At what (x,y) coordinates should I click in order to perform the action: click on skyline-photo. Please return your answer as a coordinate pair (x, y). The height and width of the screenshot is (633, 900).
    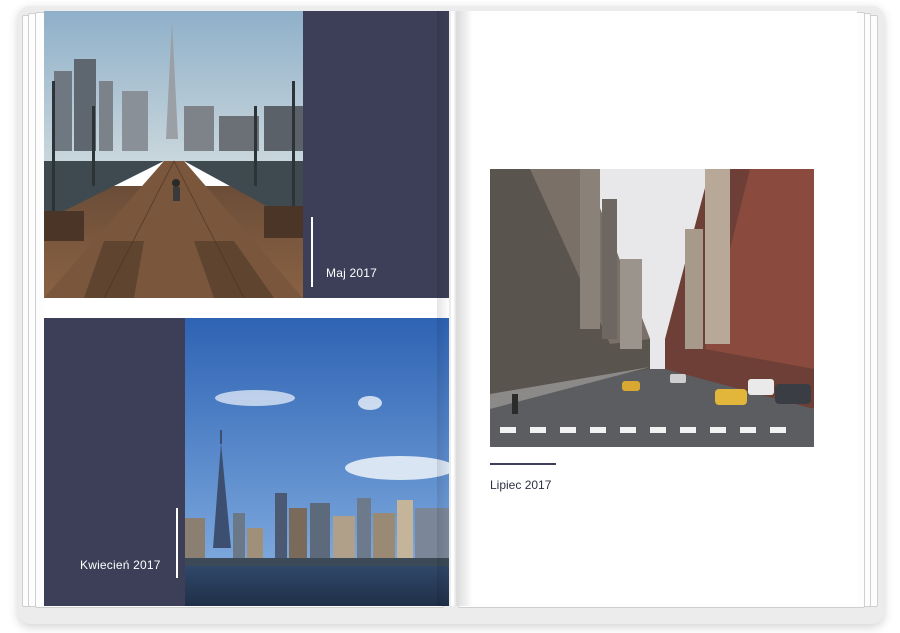
    Looking at the image, I should click on (317, 462).